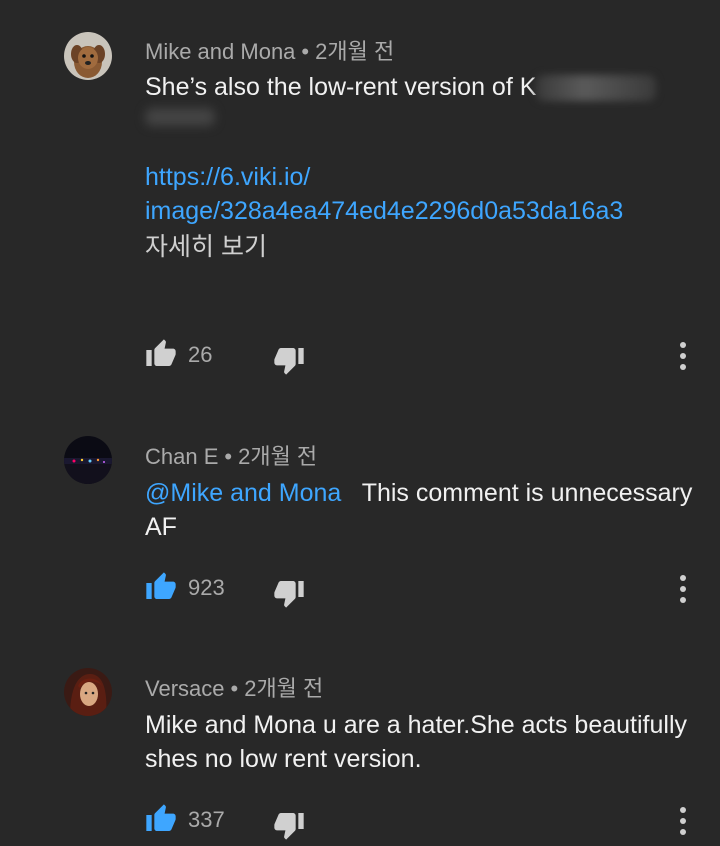 The height and width of the screenshot is (846, 720). What do you see at coordinates (243, 493) in the screenshot?
I see `mention-link: @Mike and Mona` at bounding box center [243, 493].